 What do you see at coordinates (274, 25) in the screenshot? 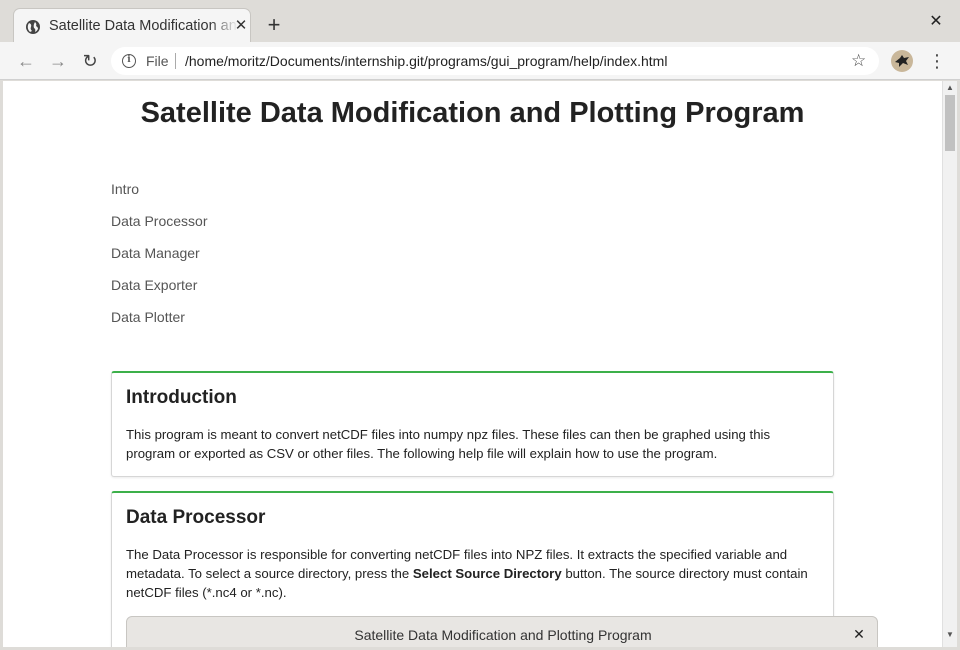
I see `new-tab-button: +` at bounding box center [274, 25].